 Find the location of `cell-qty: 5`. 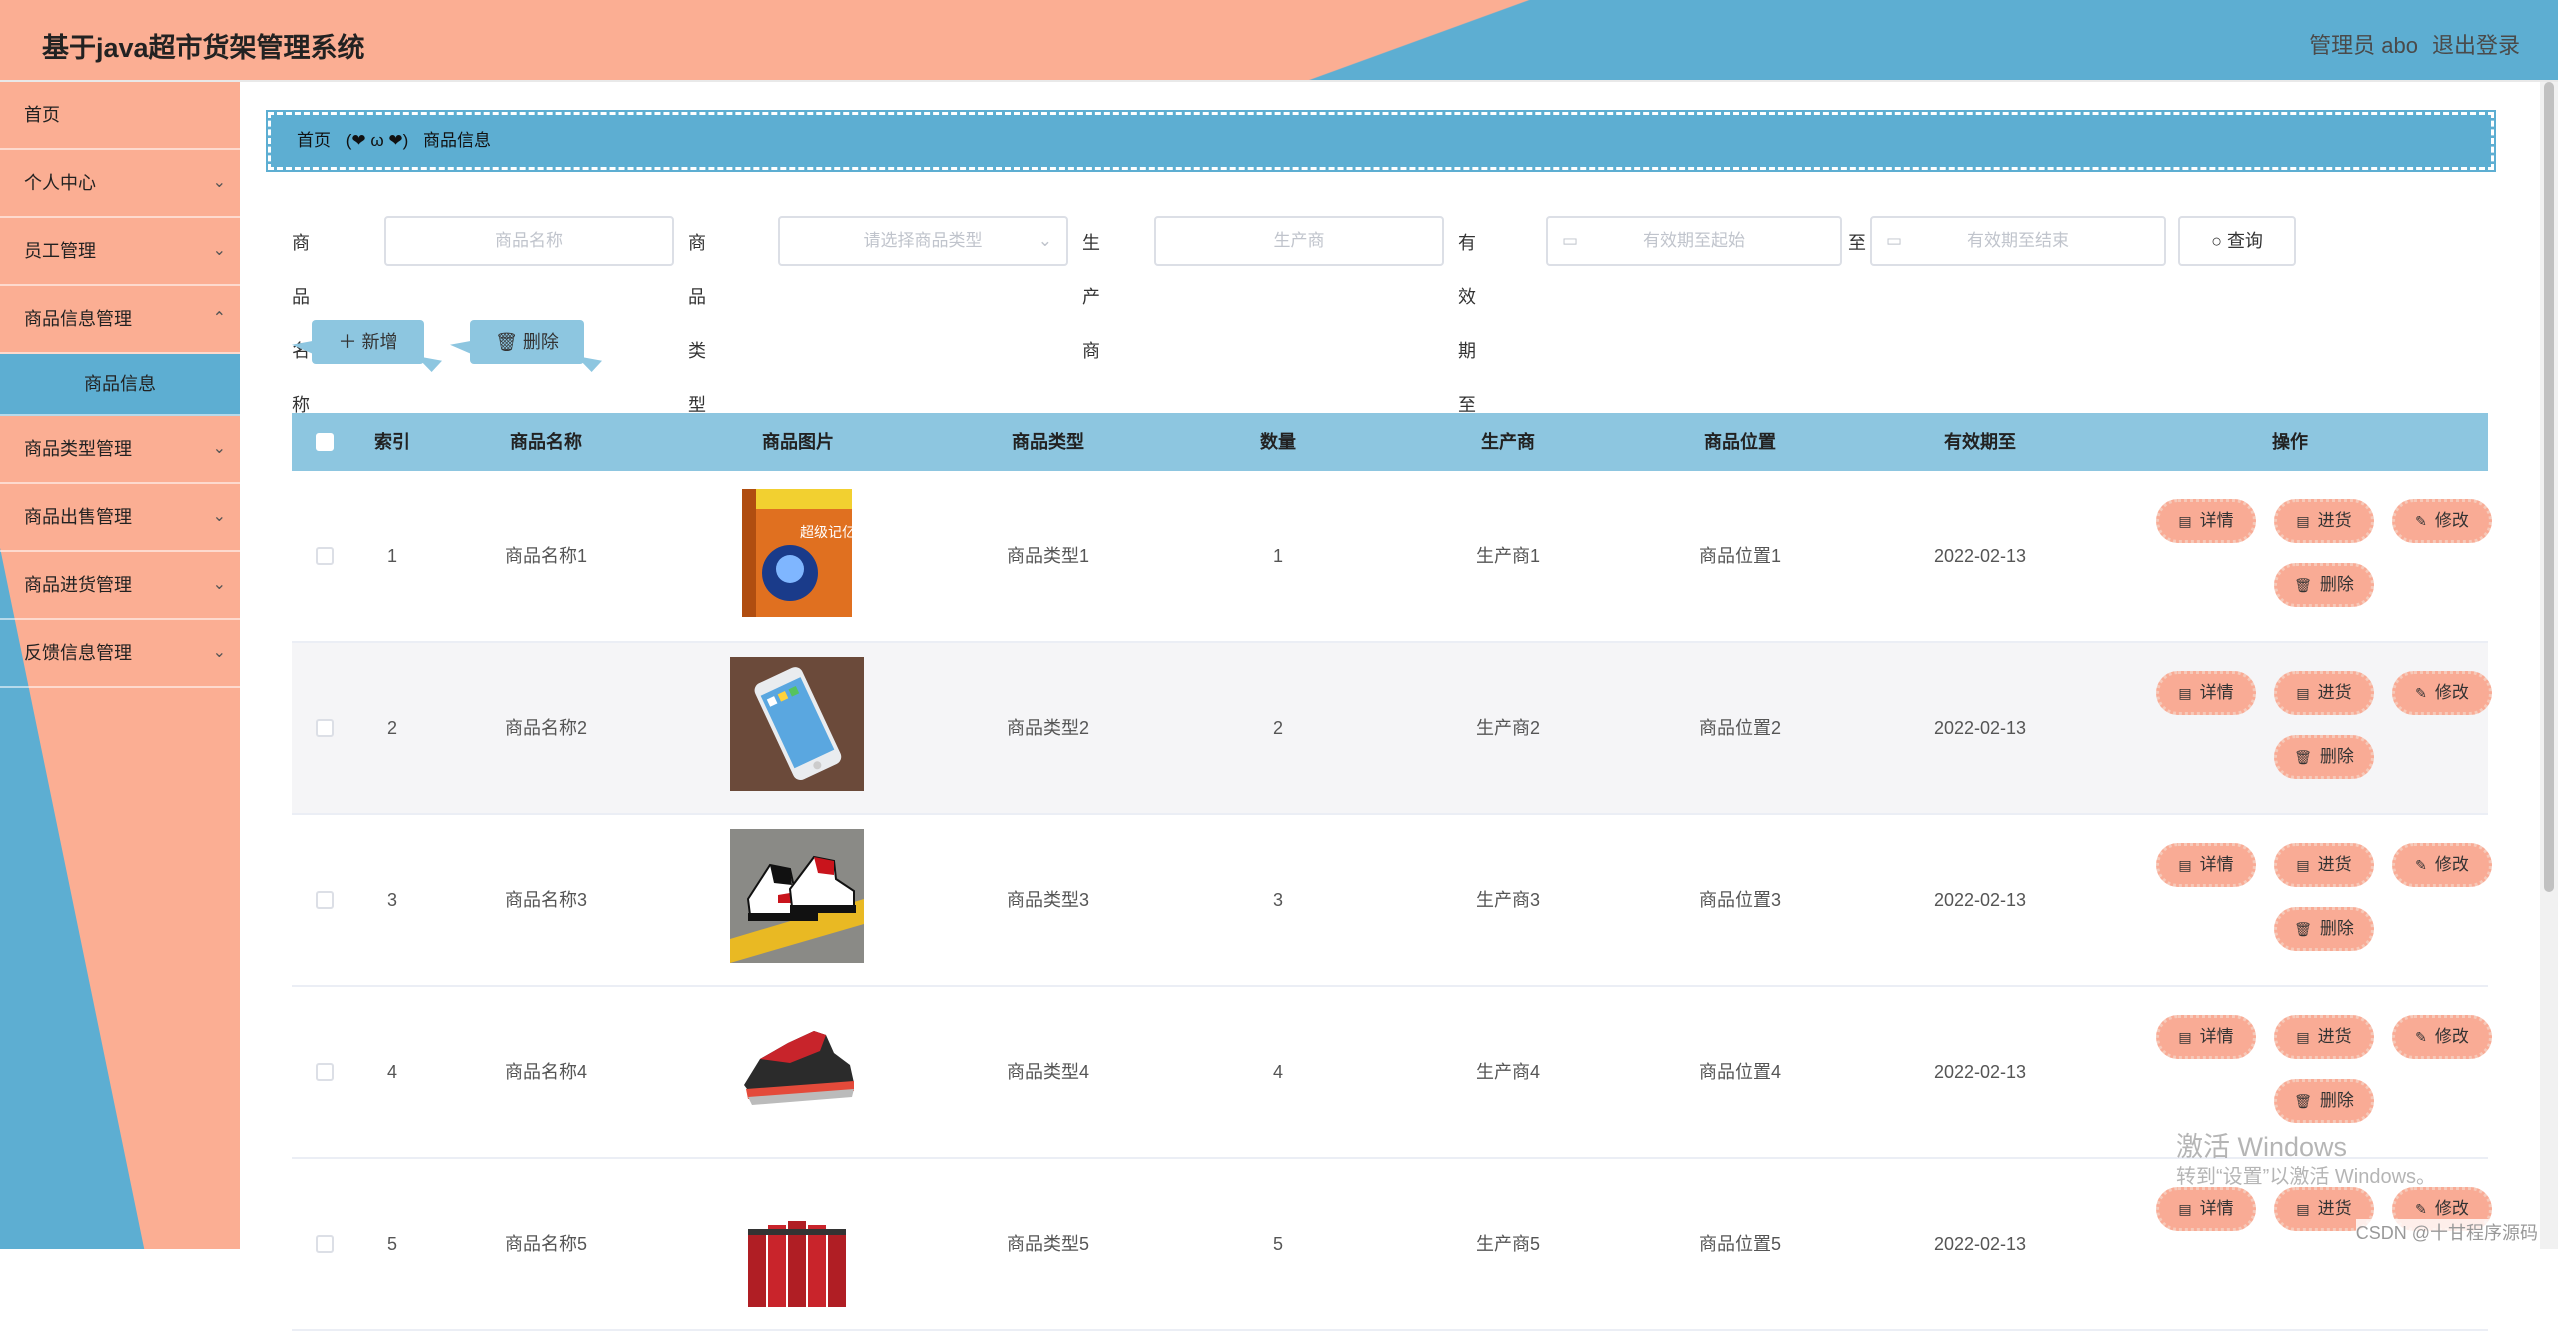

cell-qty: 5 is located at coordinates (1277, 1244).